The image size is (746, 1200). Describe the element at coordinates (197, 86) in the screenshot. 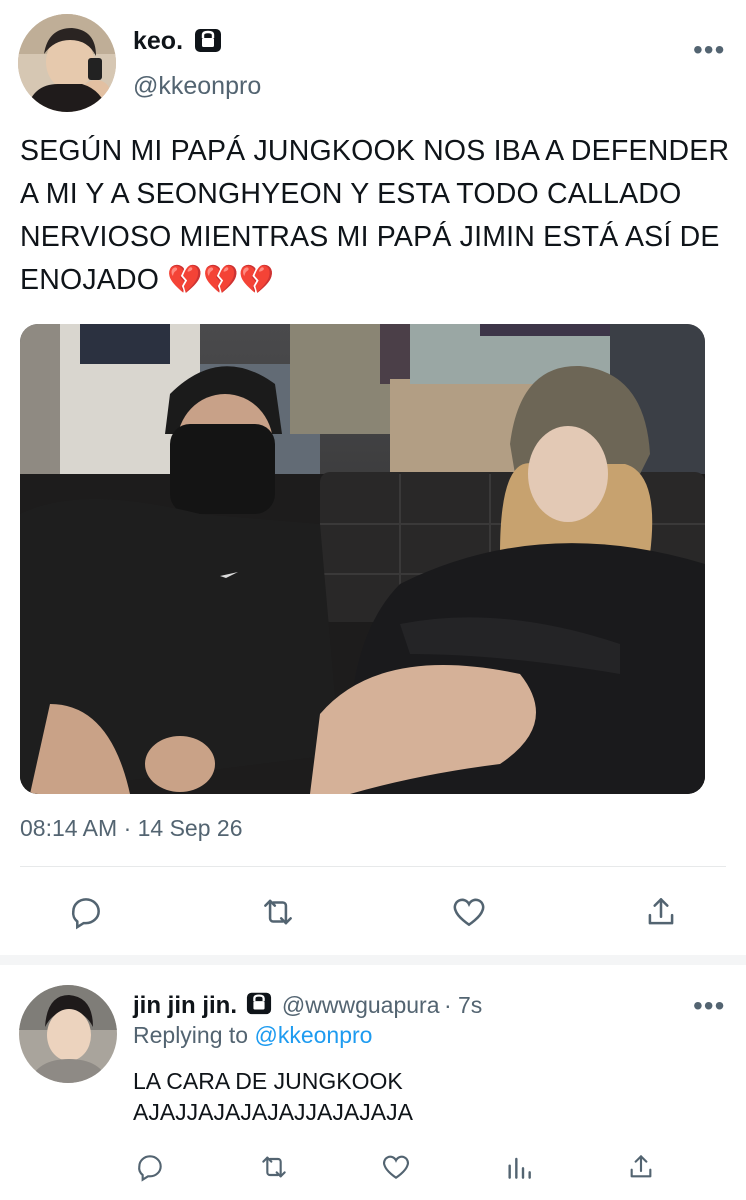

I see `main-author-handle: @kkeonpro` at that location.